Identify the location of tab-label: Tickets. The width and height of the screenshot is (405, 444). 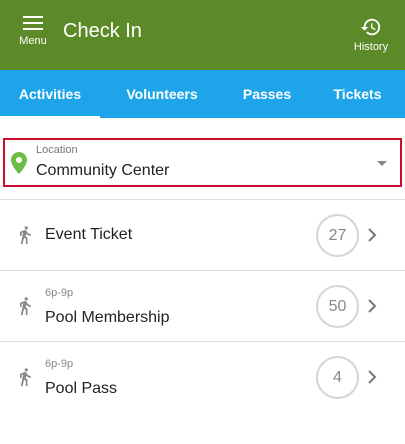
(357, 94).